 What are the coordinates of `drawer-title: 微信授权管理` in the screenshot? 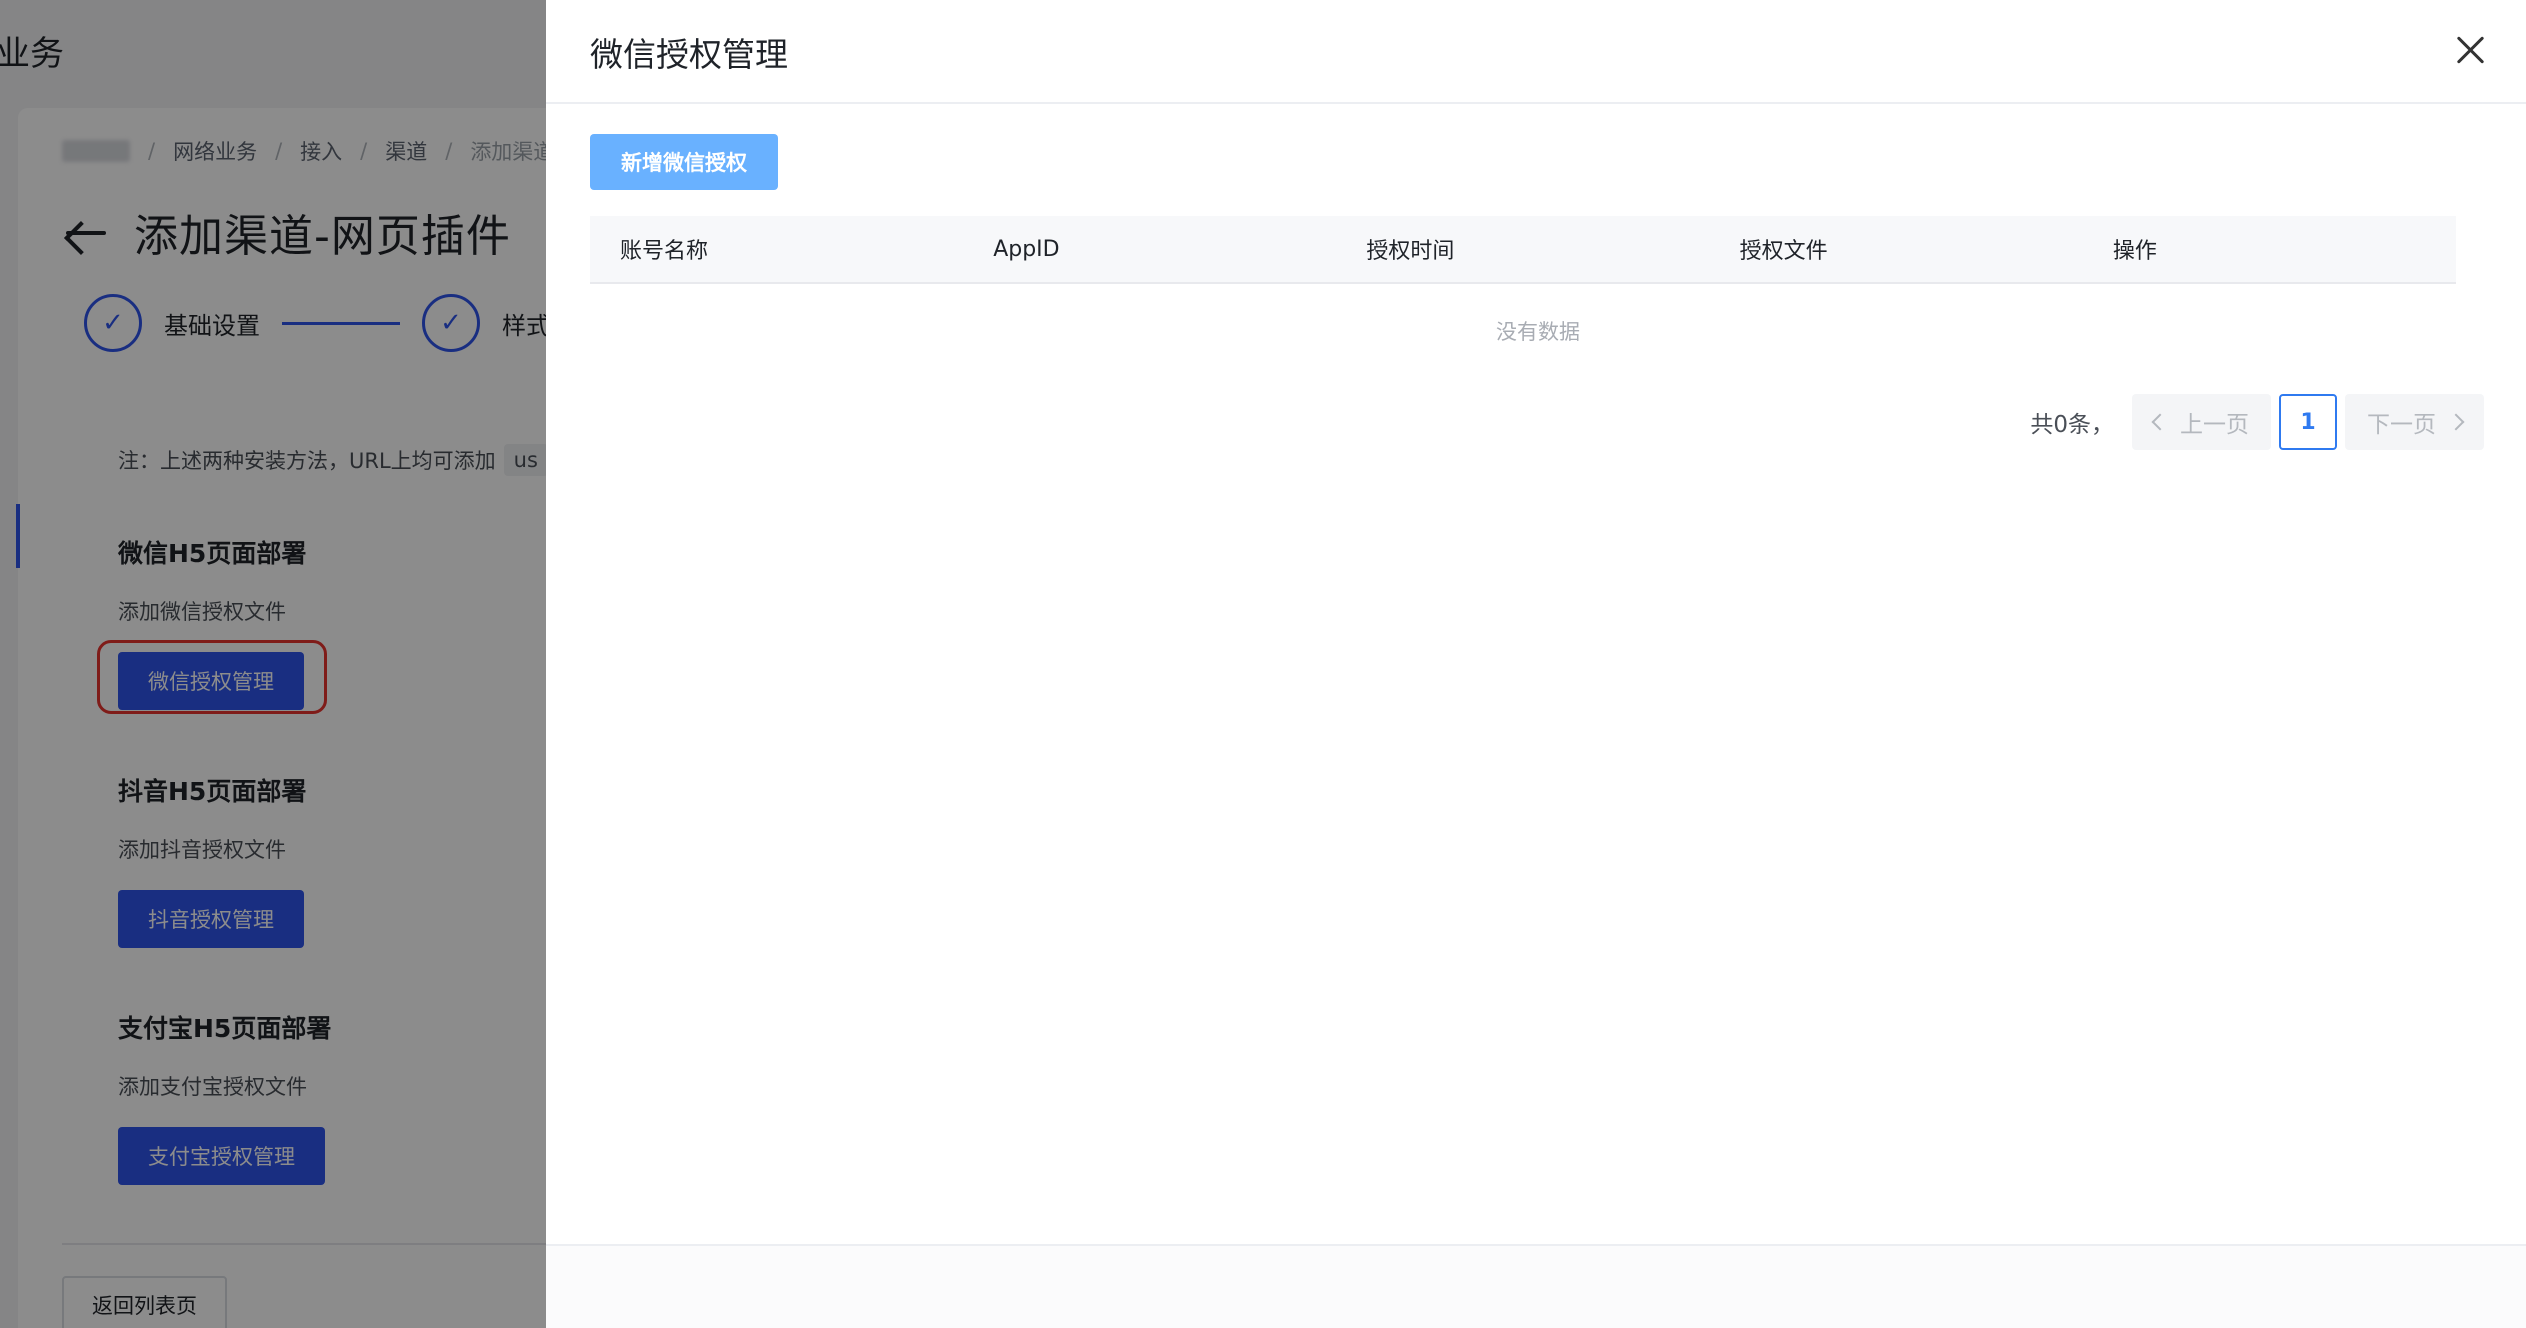 It's located at (689, 54).